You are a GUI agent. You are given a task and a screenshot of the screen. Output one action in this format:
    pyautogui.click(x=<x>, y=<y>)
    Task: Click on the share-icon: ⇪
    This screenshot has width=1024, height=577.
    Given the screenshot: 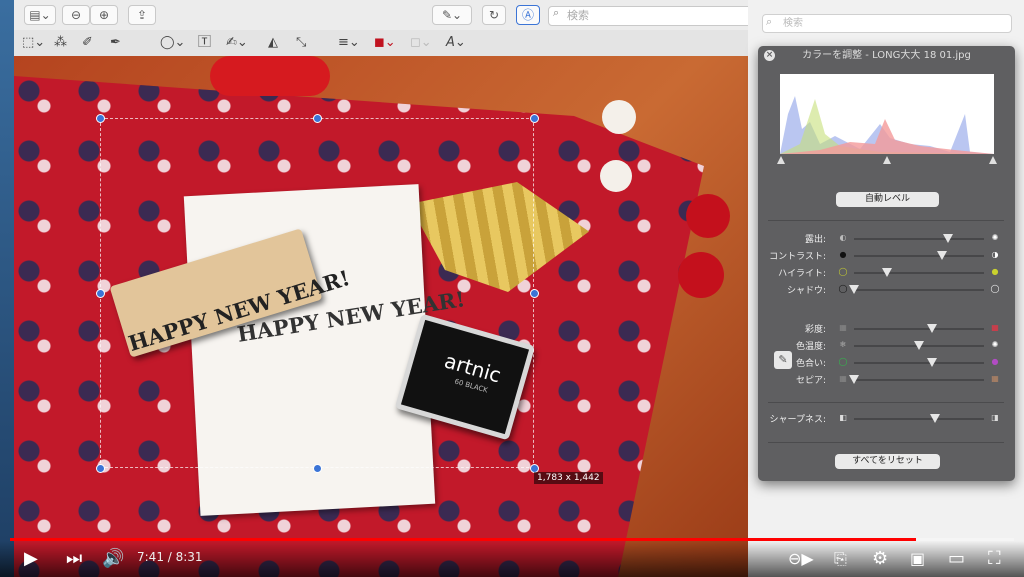 What is the action you would take?
    pyautogui.click(x=142, y=15)
    